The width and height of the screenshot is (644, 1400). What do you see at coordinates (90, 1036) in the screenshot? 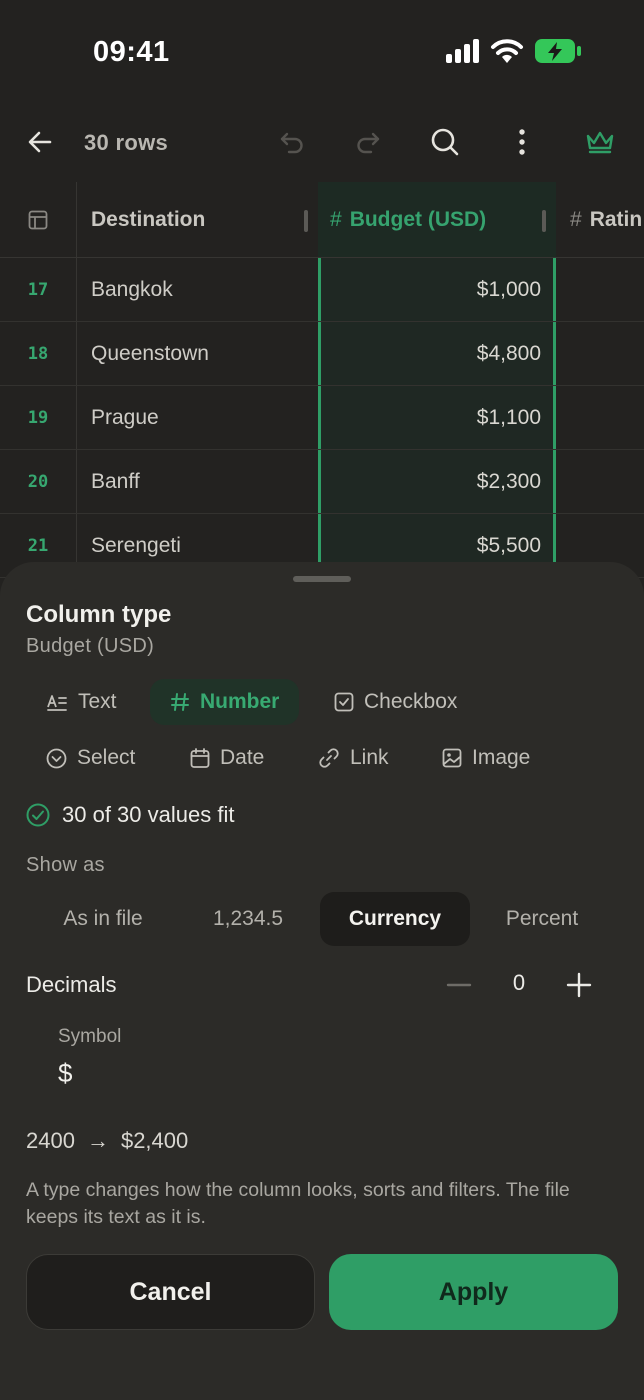
I see `symbol-label: Symbol` at bounding box center [90, 1036].